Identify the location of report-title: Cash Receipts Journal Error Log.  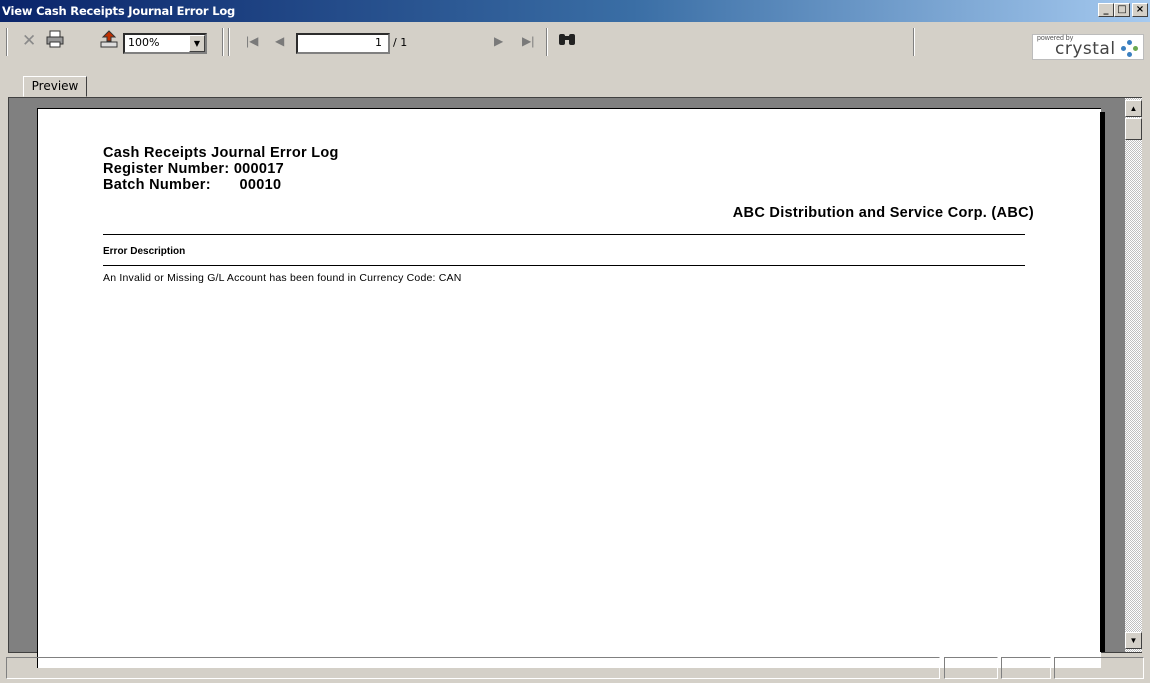
(221, 153).